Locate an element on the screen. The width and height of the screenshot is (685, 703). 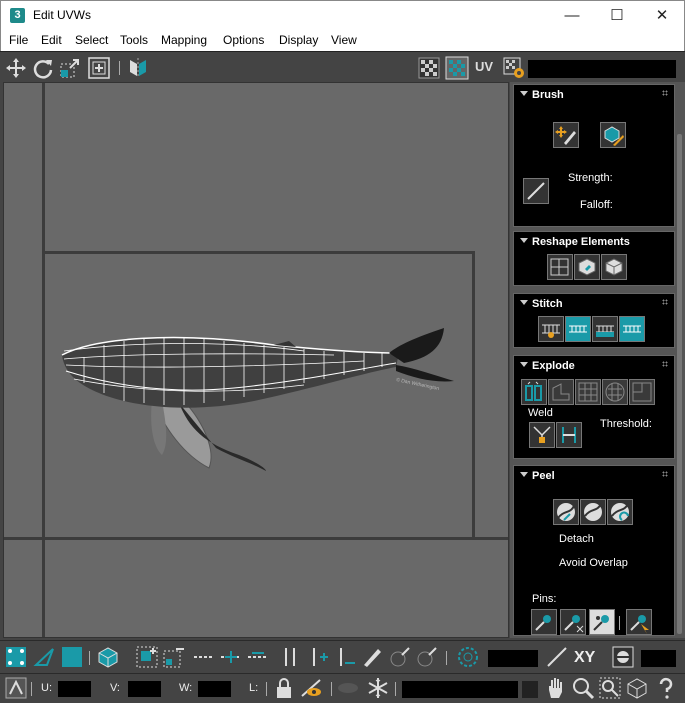
falloff-space-label: XY is located at coordinates (584, 658).